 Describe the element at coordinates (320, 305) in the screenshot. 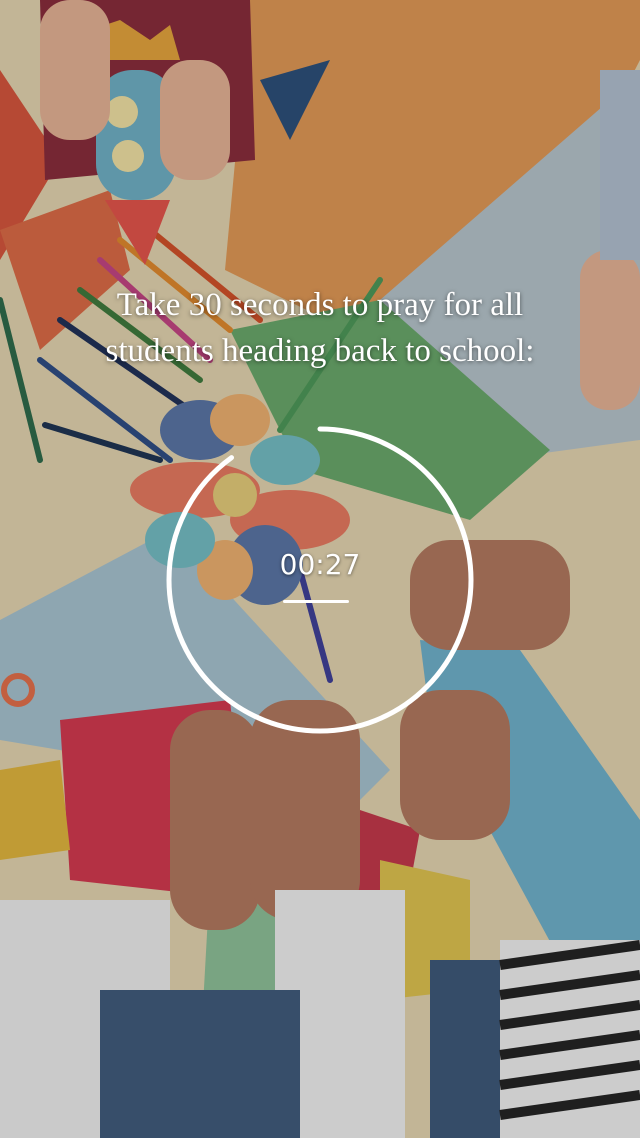

I see `prompt-line-1: Take 30 seconds to pray for all` at that location.